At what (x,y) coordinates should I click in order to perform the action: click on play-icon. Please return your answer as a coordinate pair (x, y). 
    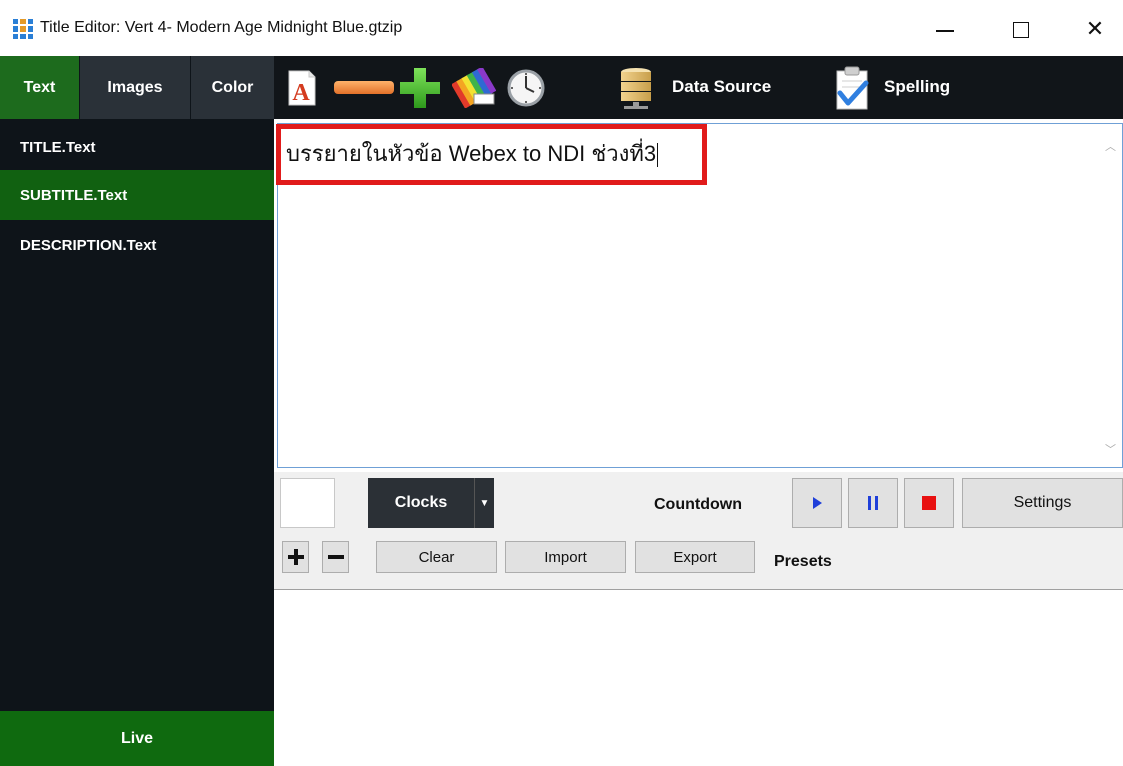
    Looking at the image, I should click on (817, 503).